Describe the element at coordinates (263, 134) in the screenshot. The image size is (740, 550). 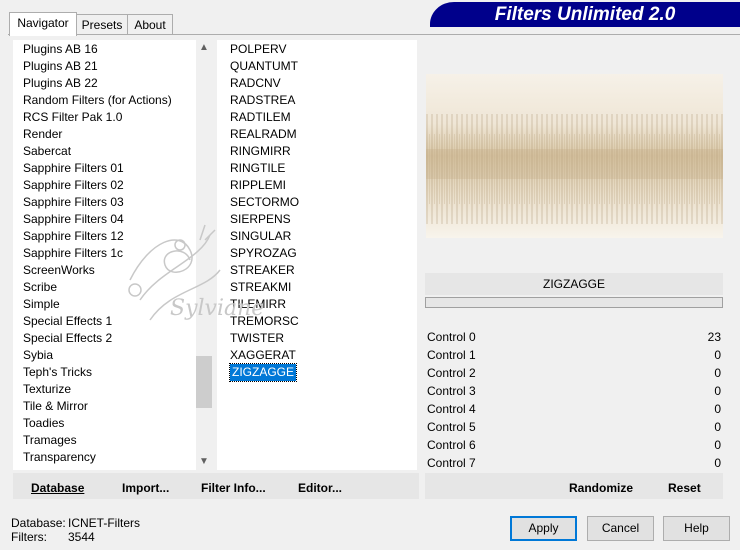
I see `filter-item: REALRADM` at that location.